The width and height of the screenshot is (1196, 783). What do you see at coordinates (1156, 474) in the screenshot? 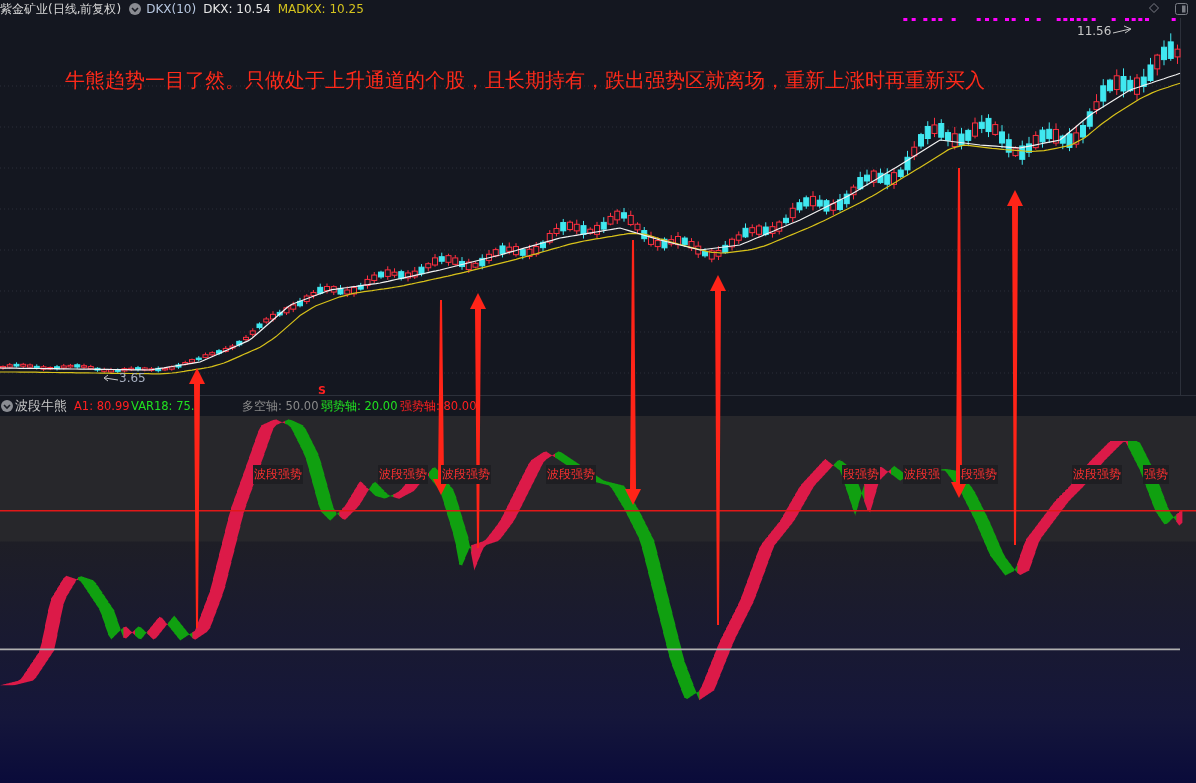
I see `segment-label: 强势` at bounding box center [1156, 474].